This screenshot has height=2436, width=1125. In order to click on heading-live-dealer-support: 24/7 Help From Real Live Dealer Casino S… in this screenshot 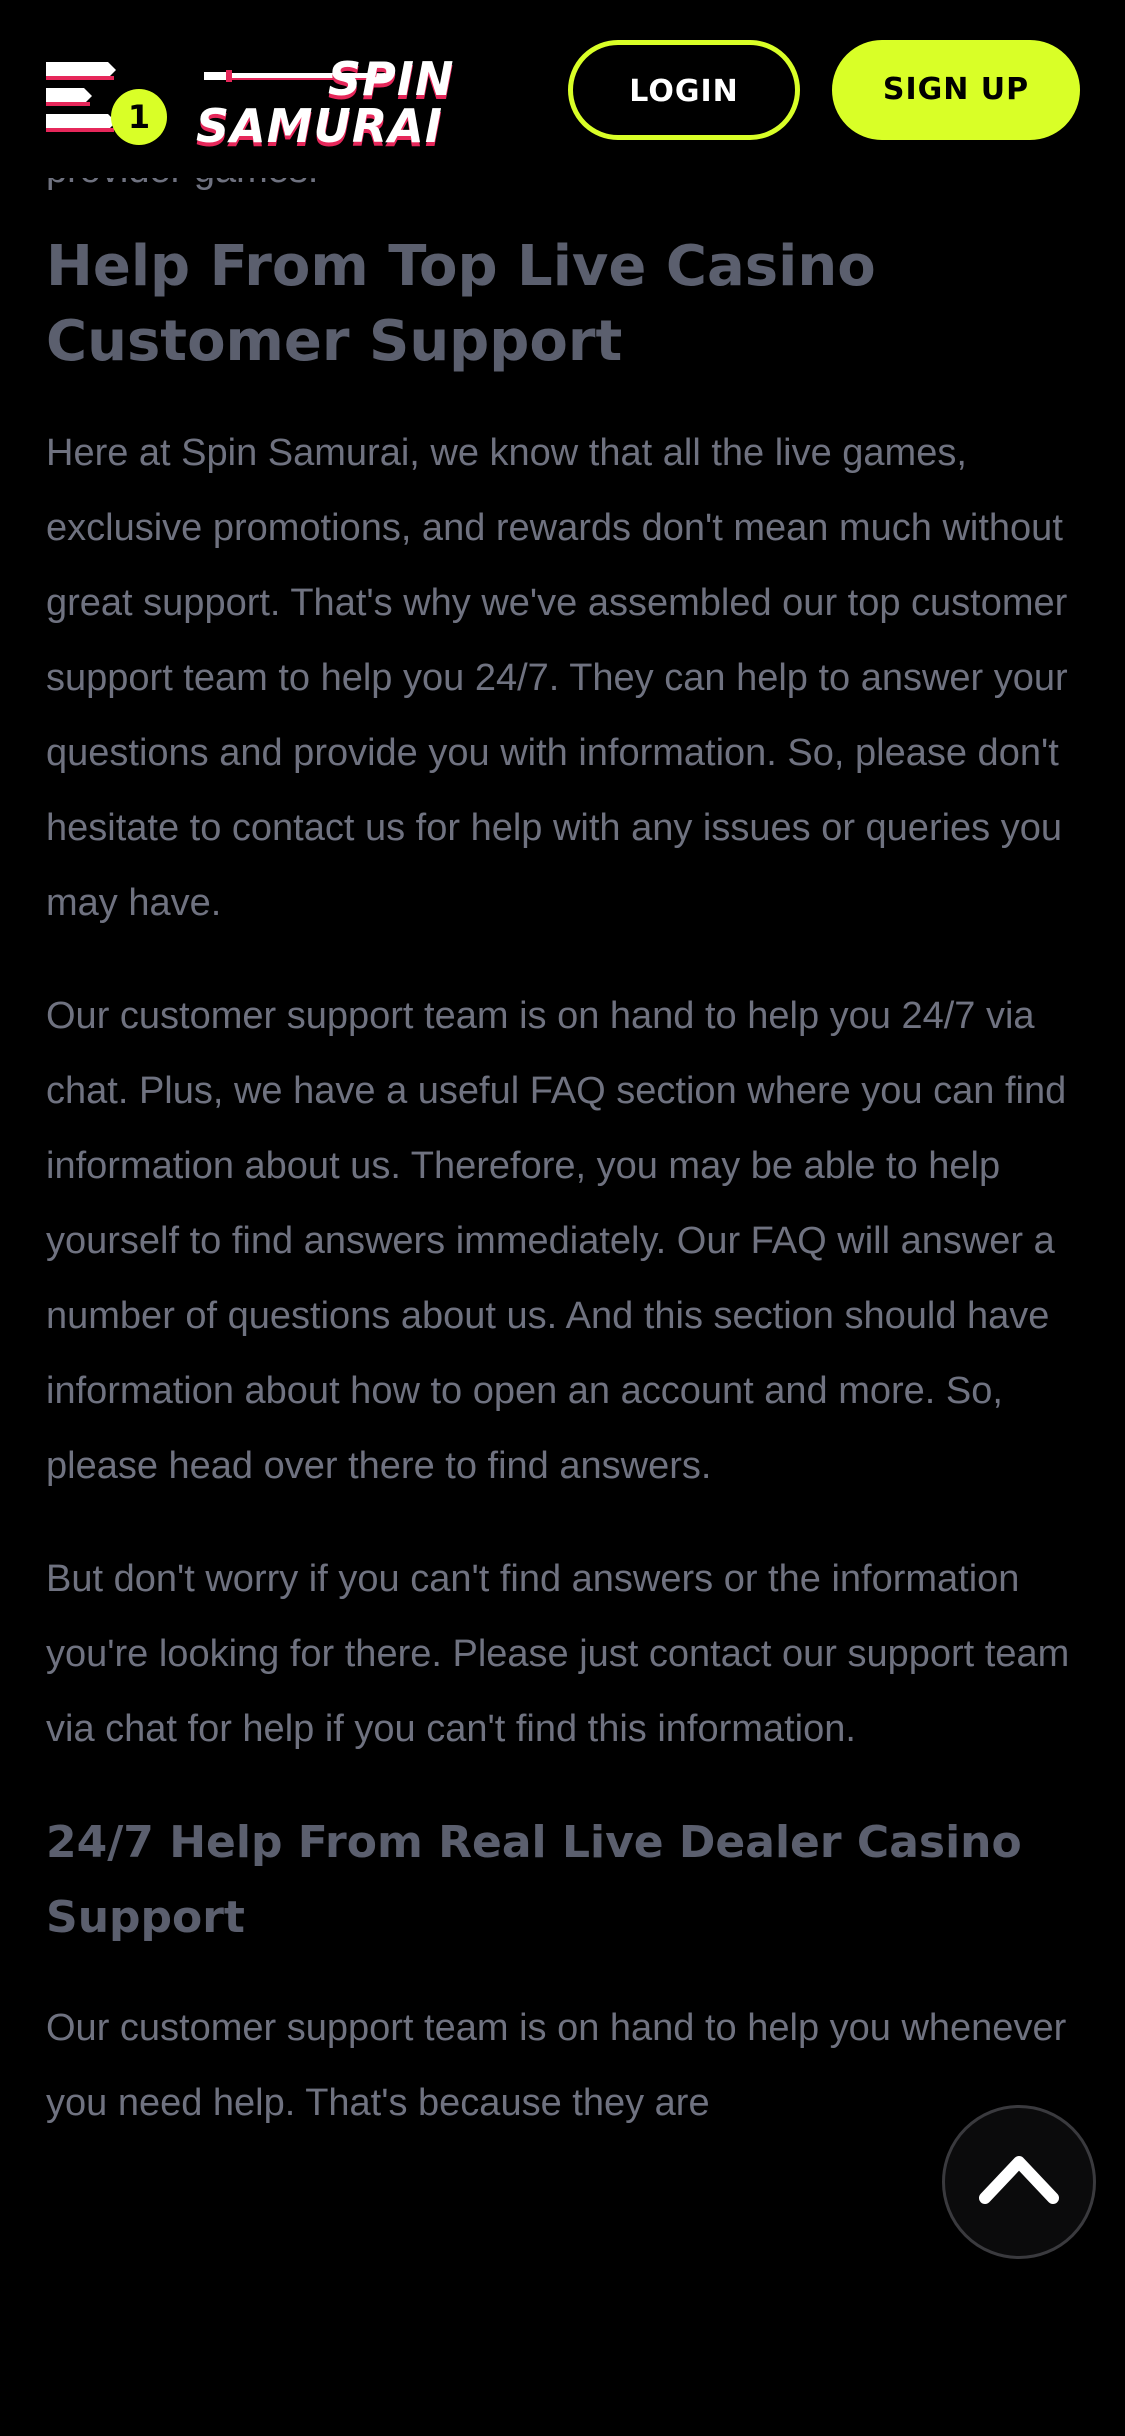, I will do `click(534, 1880)`.